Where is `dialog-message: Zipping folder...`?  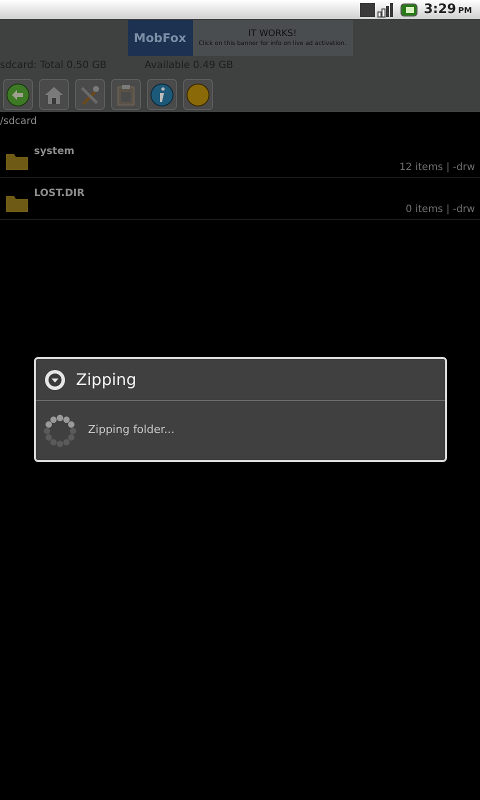 dialog-message: Zipping folder... is located at coordinates (131, 430).